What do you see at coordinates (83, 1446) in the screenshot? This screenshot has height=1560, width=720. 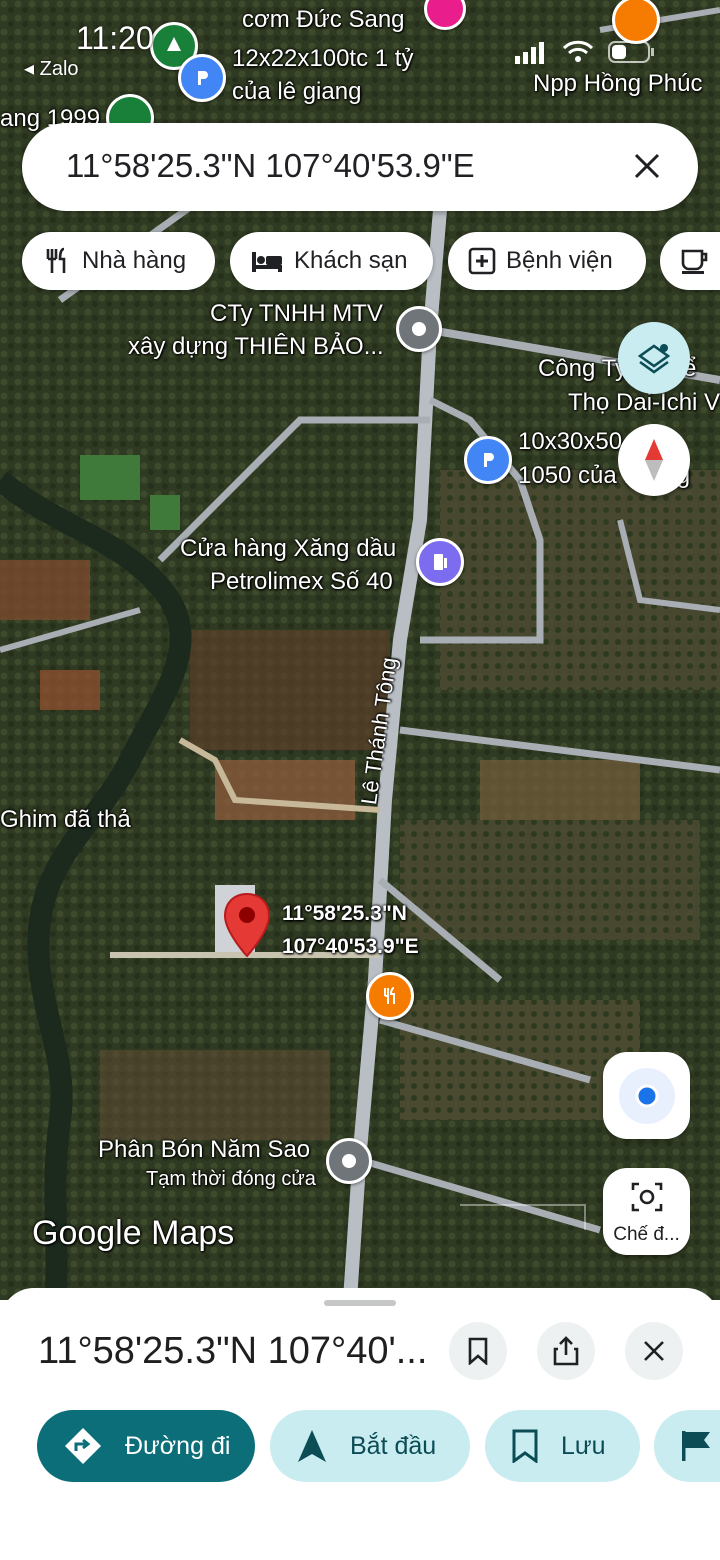 I see `directions-icon` at bounding box center [83, 1446].